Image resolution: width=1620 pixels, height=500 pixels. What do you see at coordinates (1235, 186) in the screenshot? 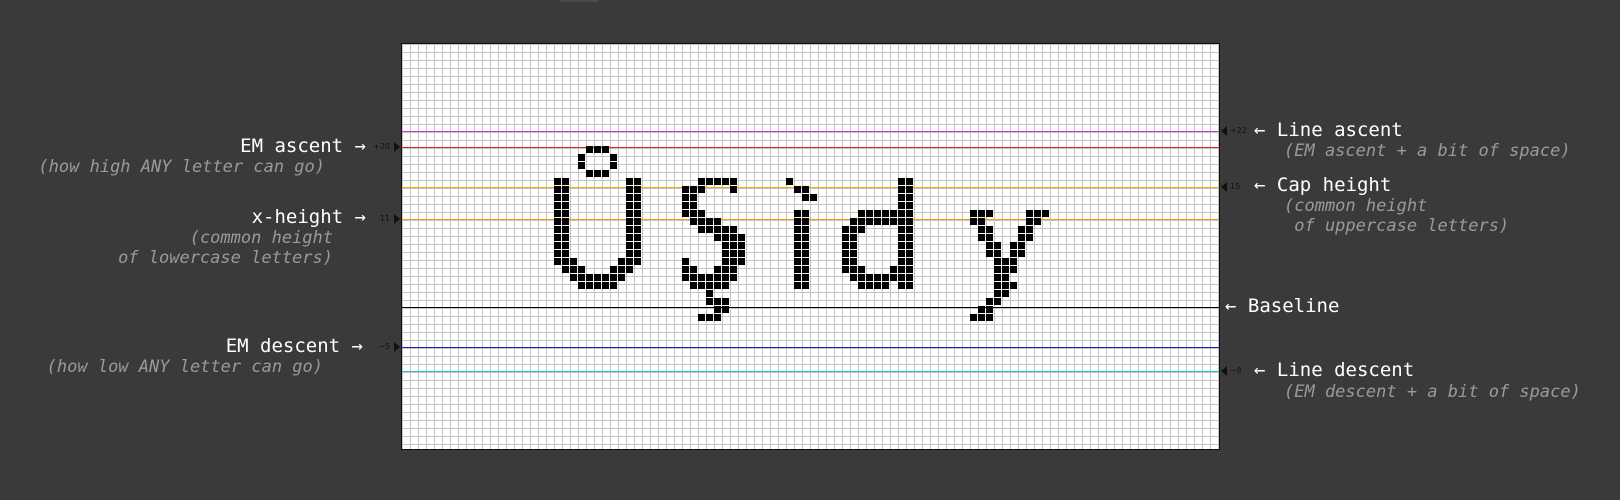
I see `tick-cap-height: 15` at bounding box center [1235, 186].